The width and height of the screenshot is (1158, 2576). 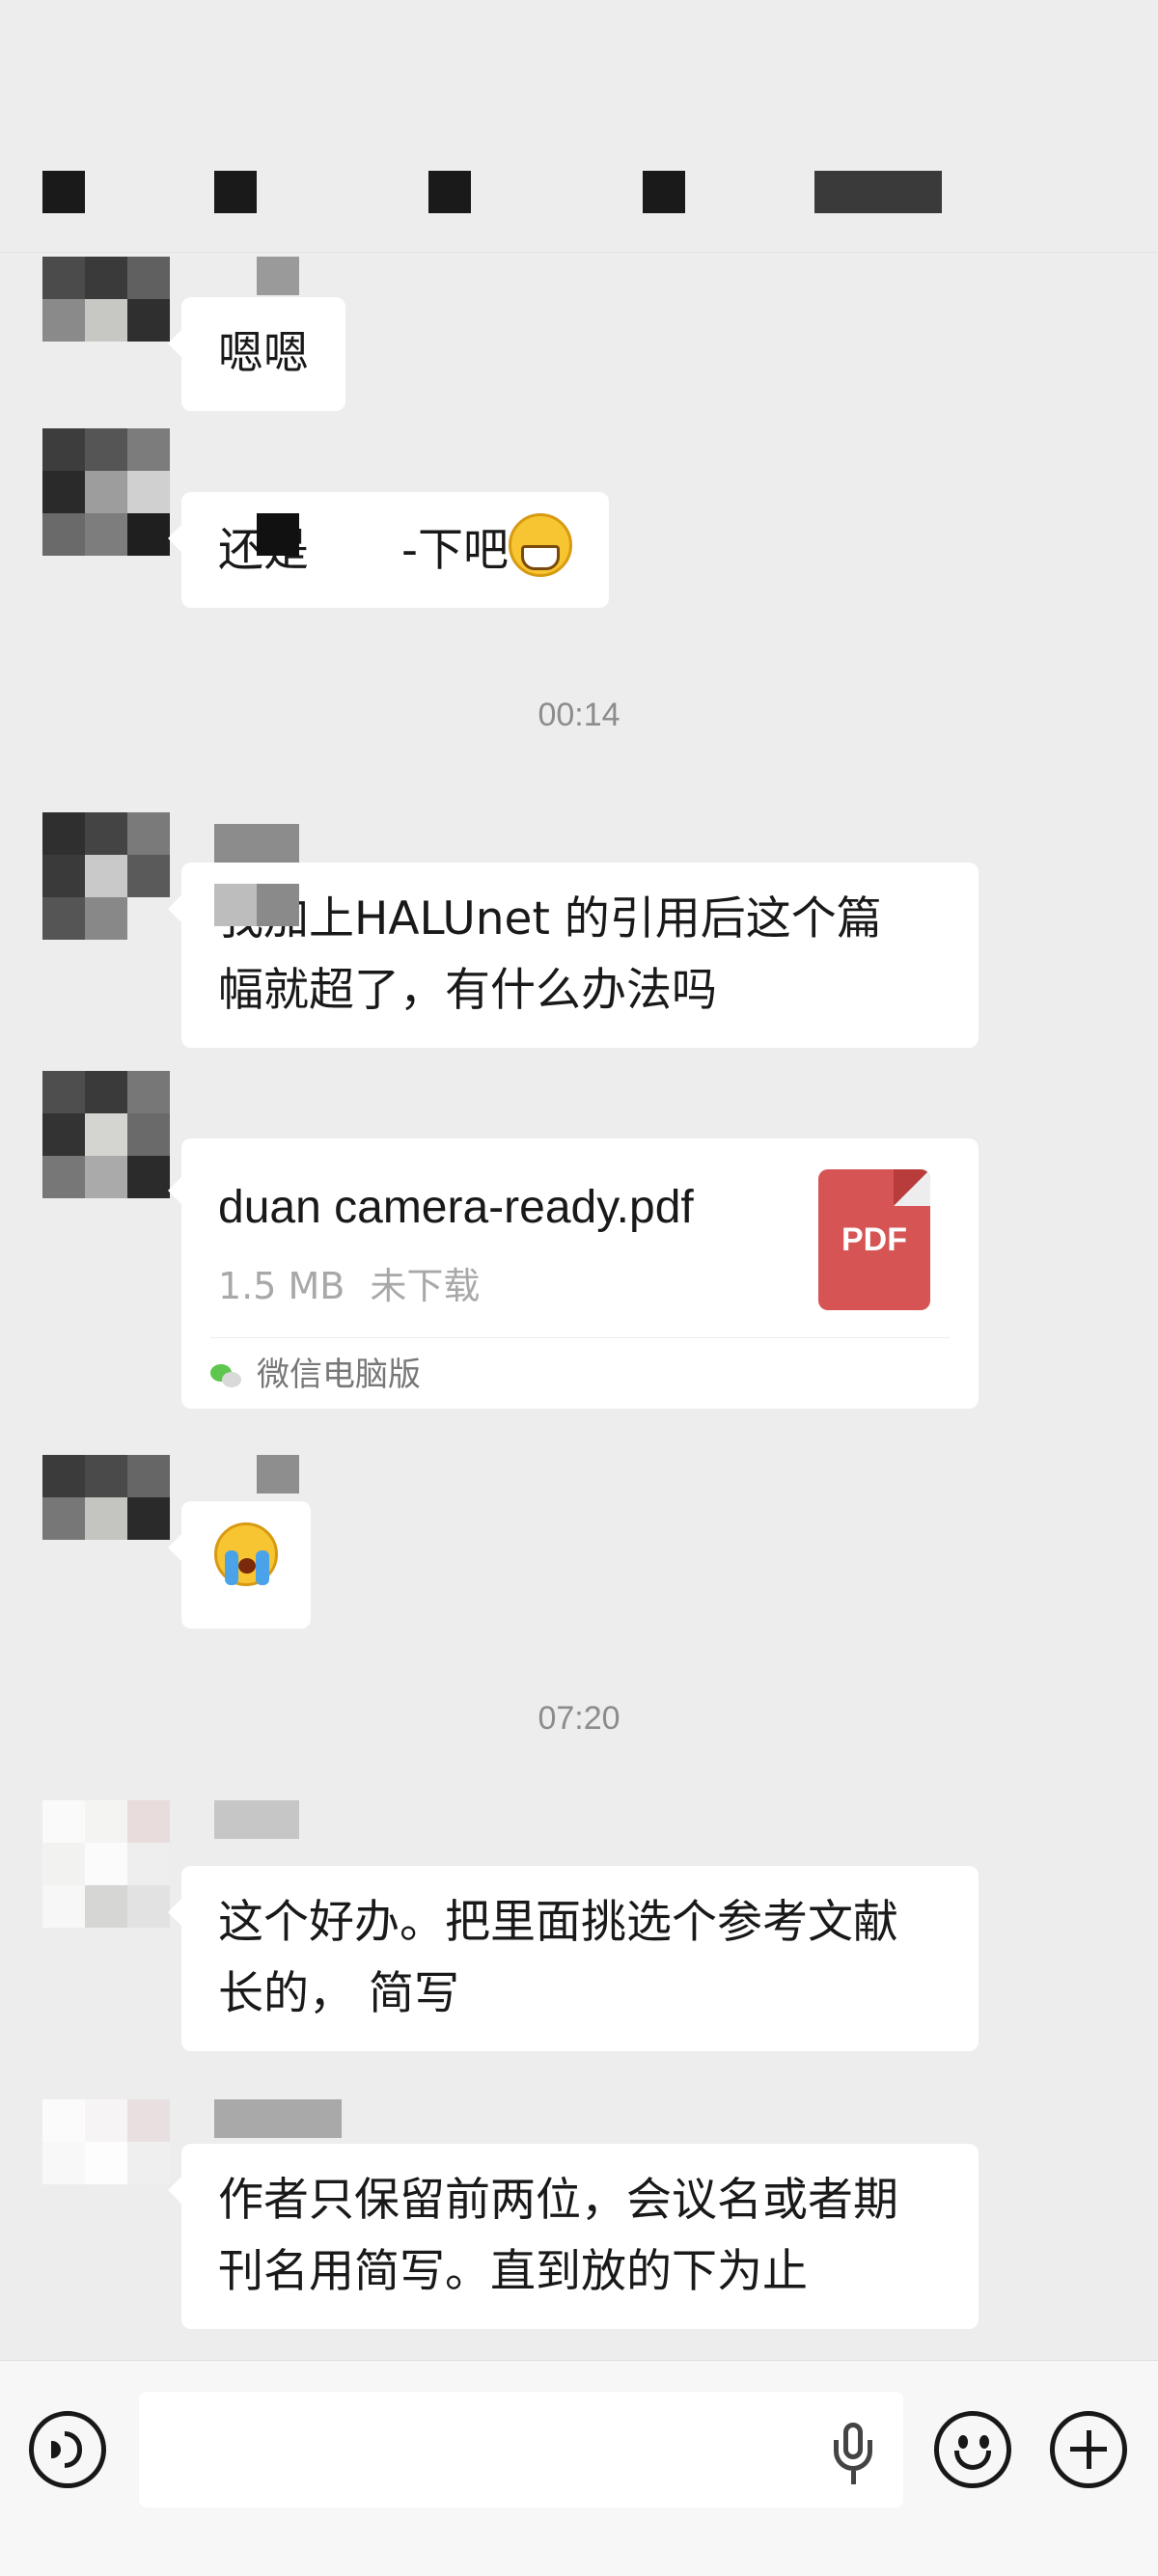 What do you see at coordinates (579, 715) in the screenshot?
I see `timestamp: 00:14` at bounding box center [579, 715].